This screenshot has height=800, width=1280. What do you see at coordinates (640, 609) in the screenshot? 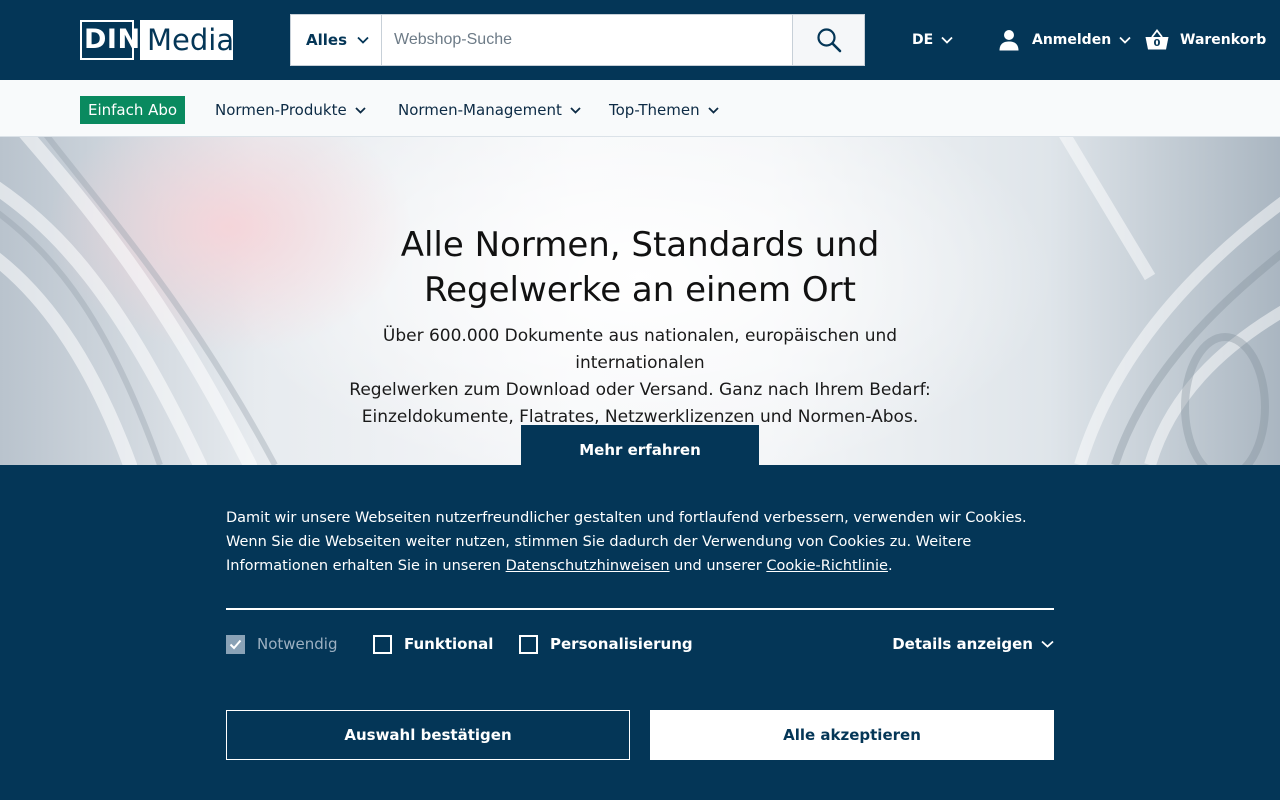
I see `divider` at bounding box center [640, 609].